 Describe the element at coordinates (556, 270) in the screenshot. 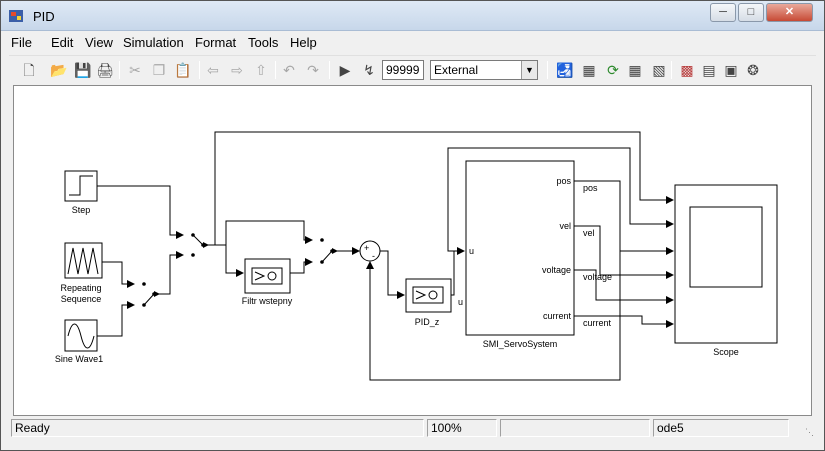

I see `servo-output-voltage: voltage` at that location.